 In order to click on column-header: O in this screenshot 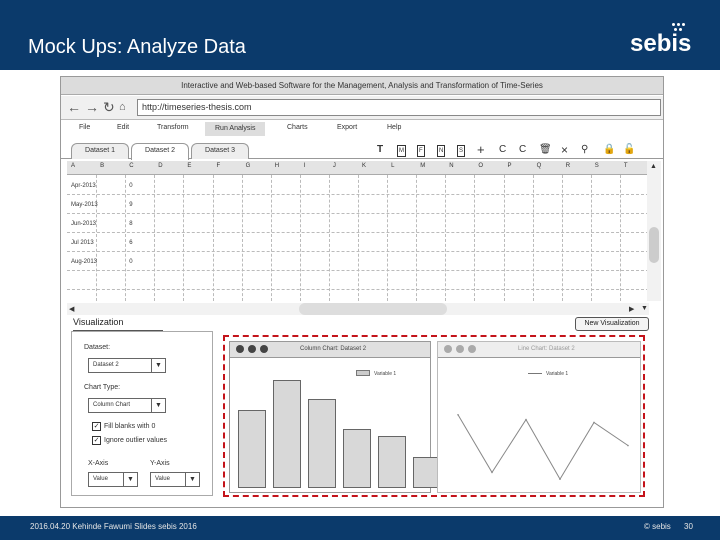, I will do `click(480, 166)`.